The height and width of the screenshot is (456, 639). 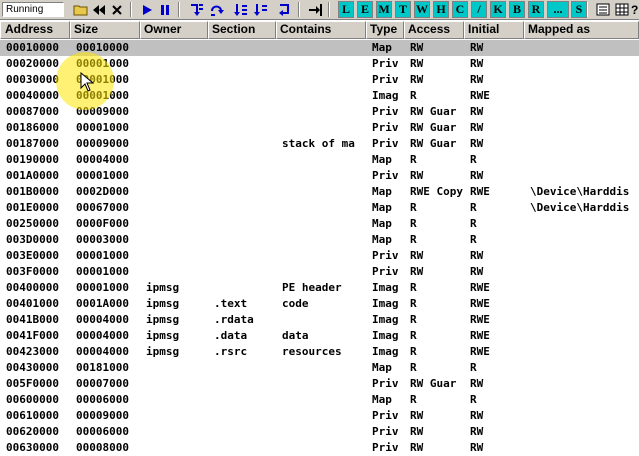 What do you see at coordinates (479, 9) in the screenshot?
I see `toolbar-window-button-slash: /` at bounding box center [479, 9].